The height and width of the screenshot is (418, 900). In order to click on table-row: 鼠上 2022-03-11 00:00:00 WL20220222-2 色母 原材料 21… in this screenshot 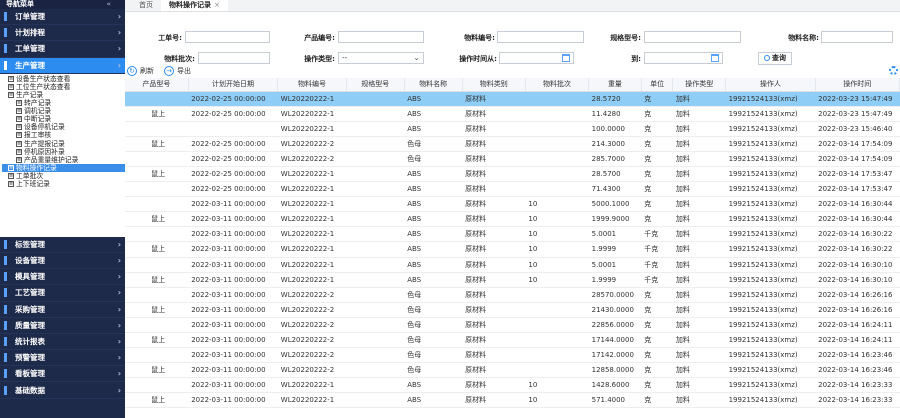, I will do `click(512, 310)`.